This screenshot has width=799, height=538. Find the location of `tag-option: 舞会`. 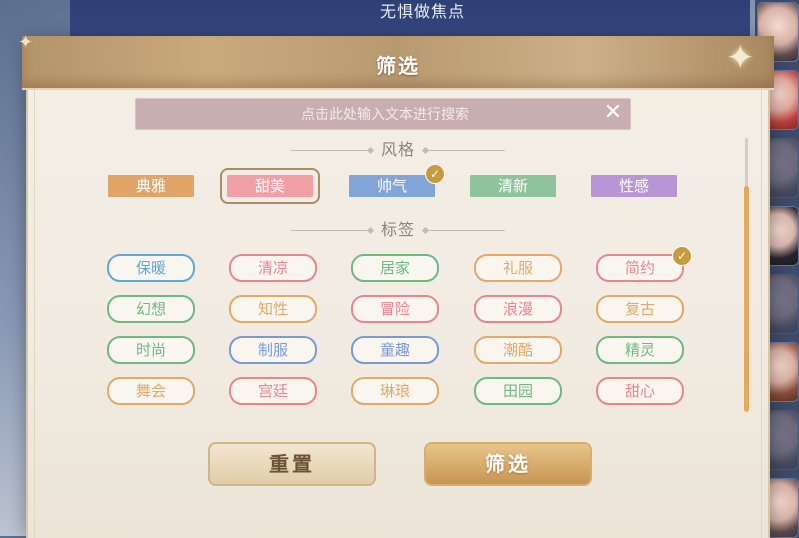

tag-option: 舞会 is located at coordinates (151, 391).